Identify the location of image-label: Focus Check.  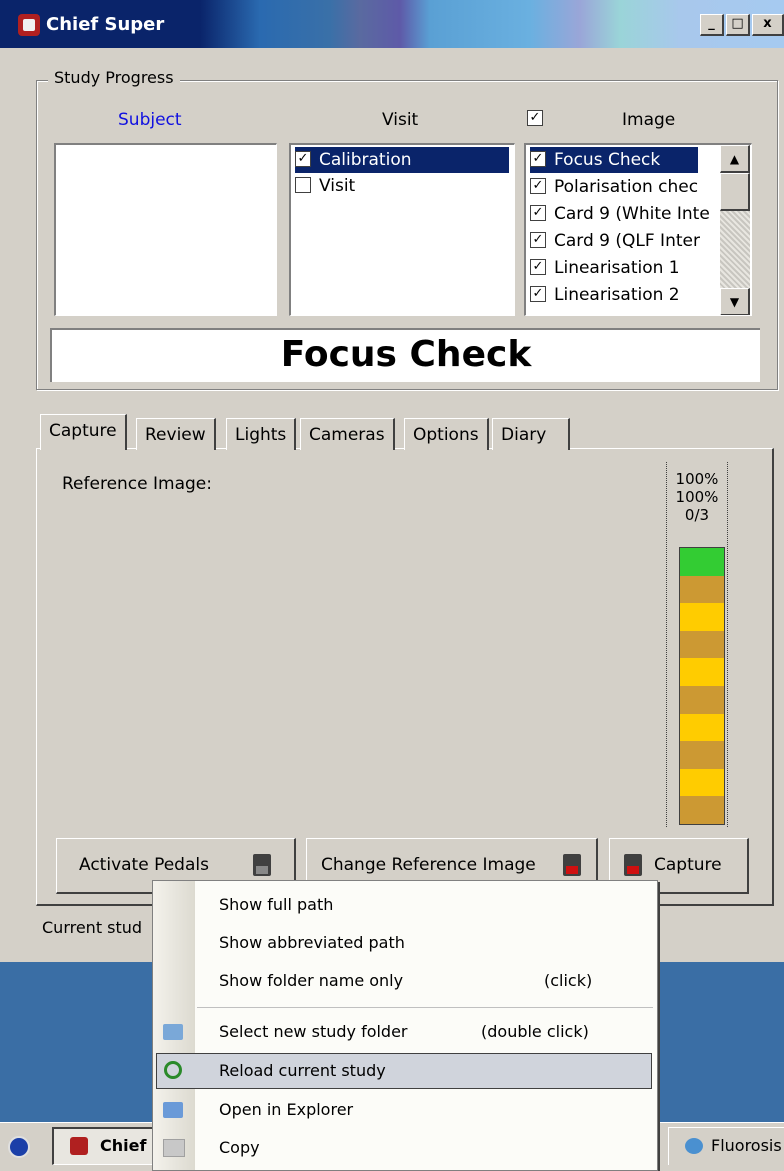
(607, 160).